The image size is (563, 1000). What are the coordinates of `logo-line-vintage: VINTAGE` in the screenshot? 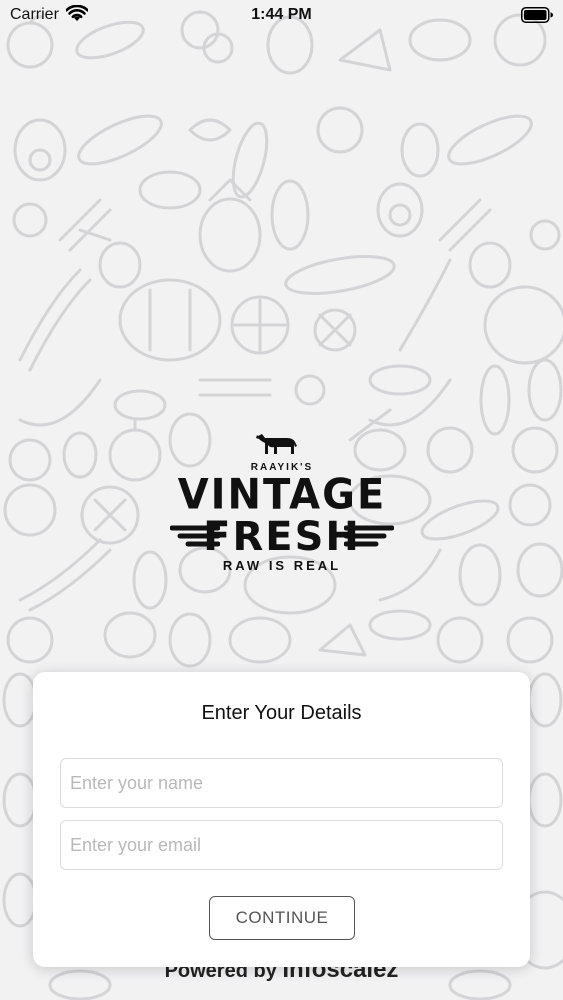 It's located at (282, 495).